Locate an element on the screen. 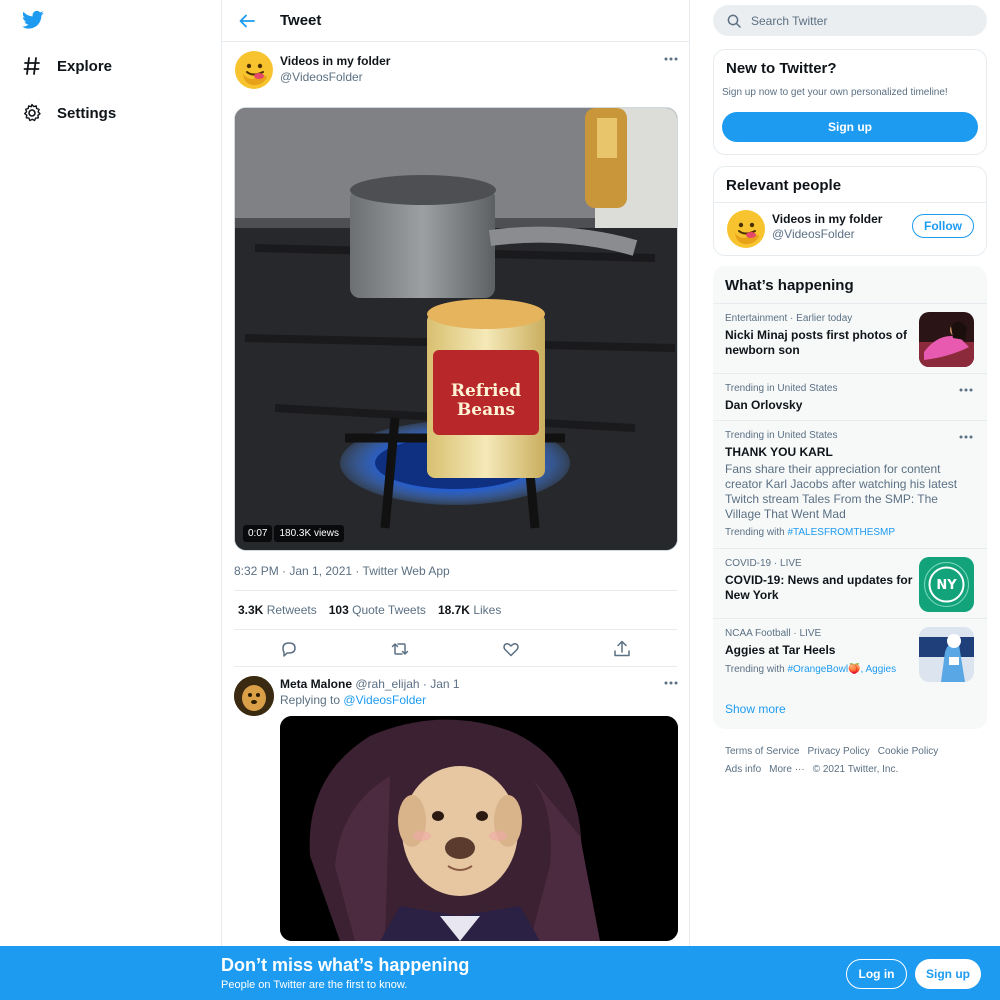  relevant-handle: @VideosFolder is located at coordinates (813, 234).